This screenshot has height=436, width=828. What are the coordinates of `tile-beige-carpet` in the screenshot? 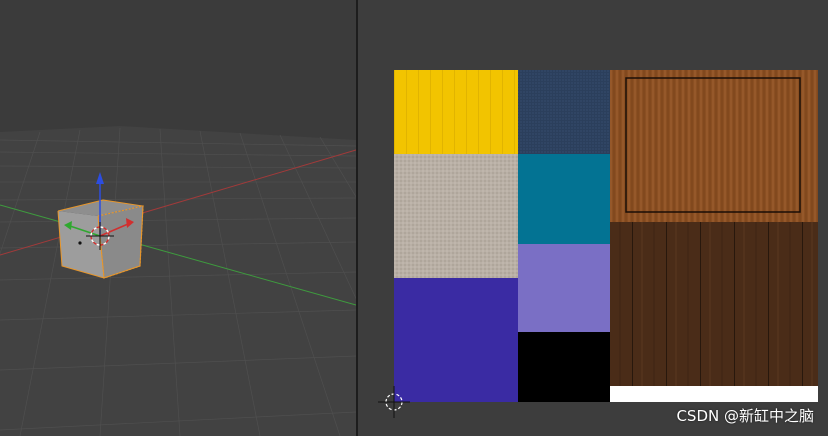 It's located at (456, 216).